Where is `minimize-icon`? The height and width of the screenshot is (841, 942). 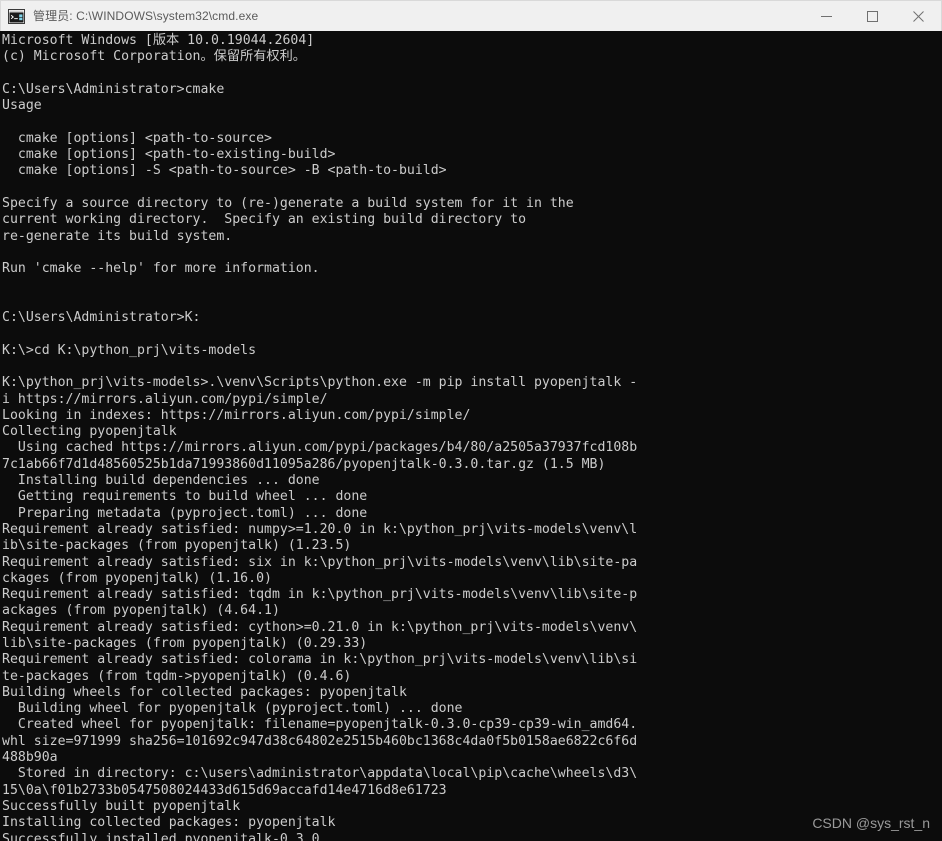 minimize-icon is located at coordinates (826, 16).